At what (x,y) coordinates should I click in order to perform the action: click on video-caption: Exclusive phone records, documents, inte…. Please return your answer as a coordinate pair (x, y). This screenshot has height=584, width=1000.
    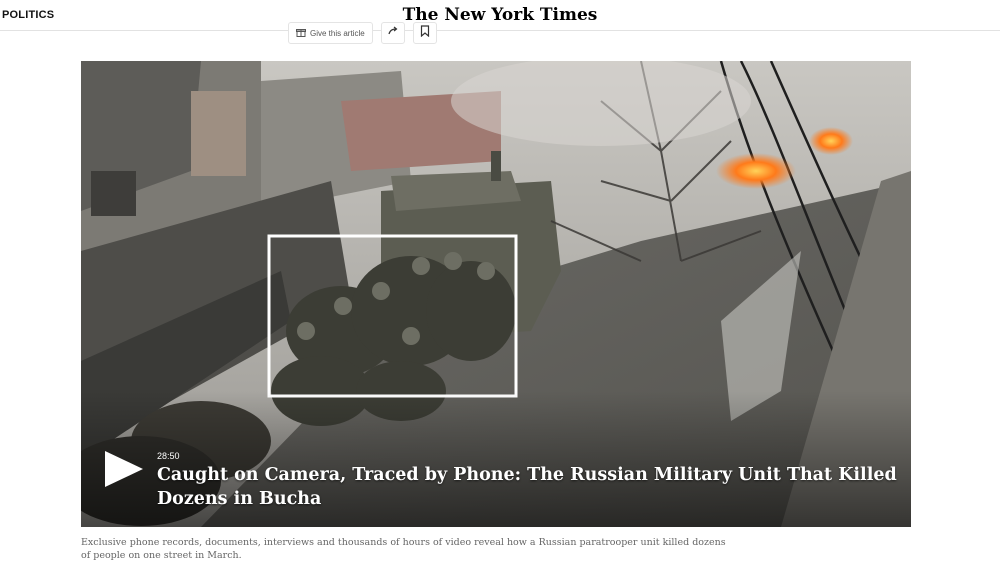
    Looking at the image, I should click on (403, 549).